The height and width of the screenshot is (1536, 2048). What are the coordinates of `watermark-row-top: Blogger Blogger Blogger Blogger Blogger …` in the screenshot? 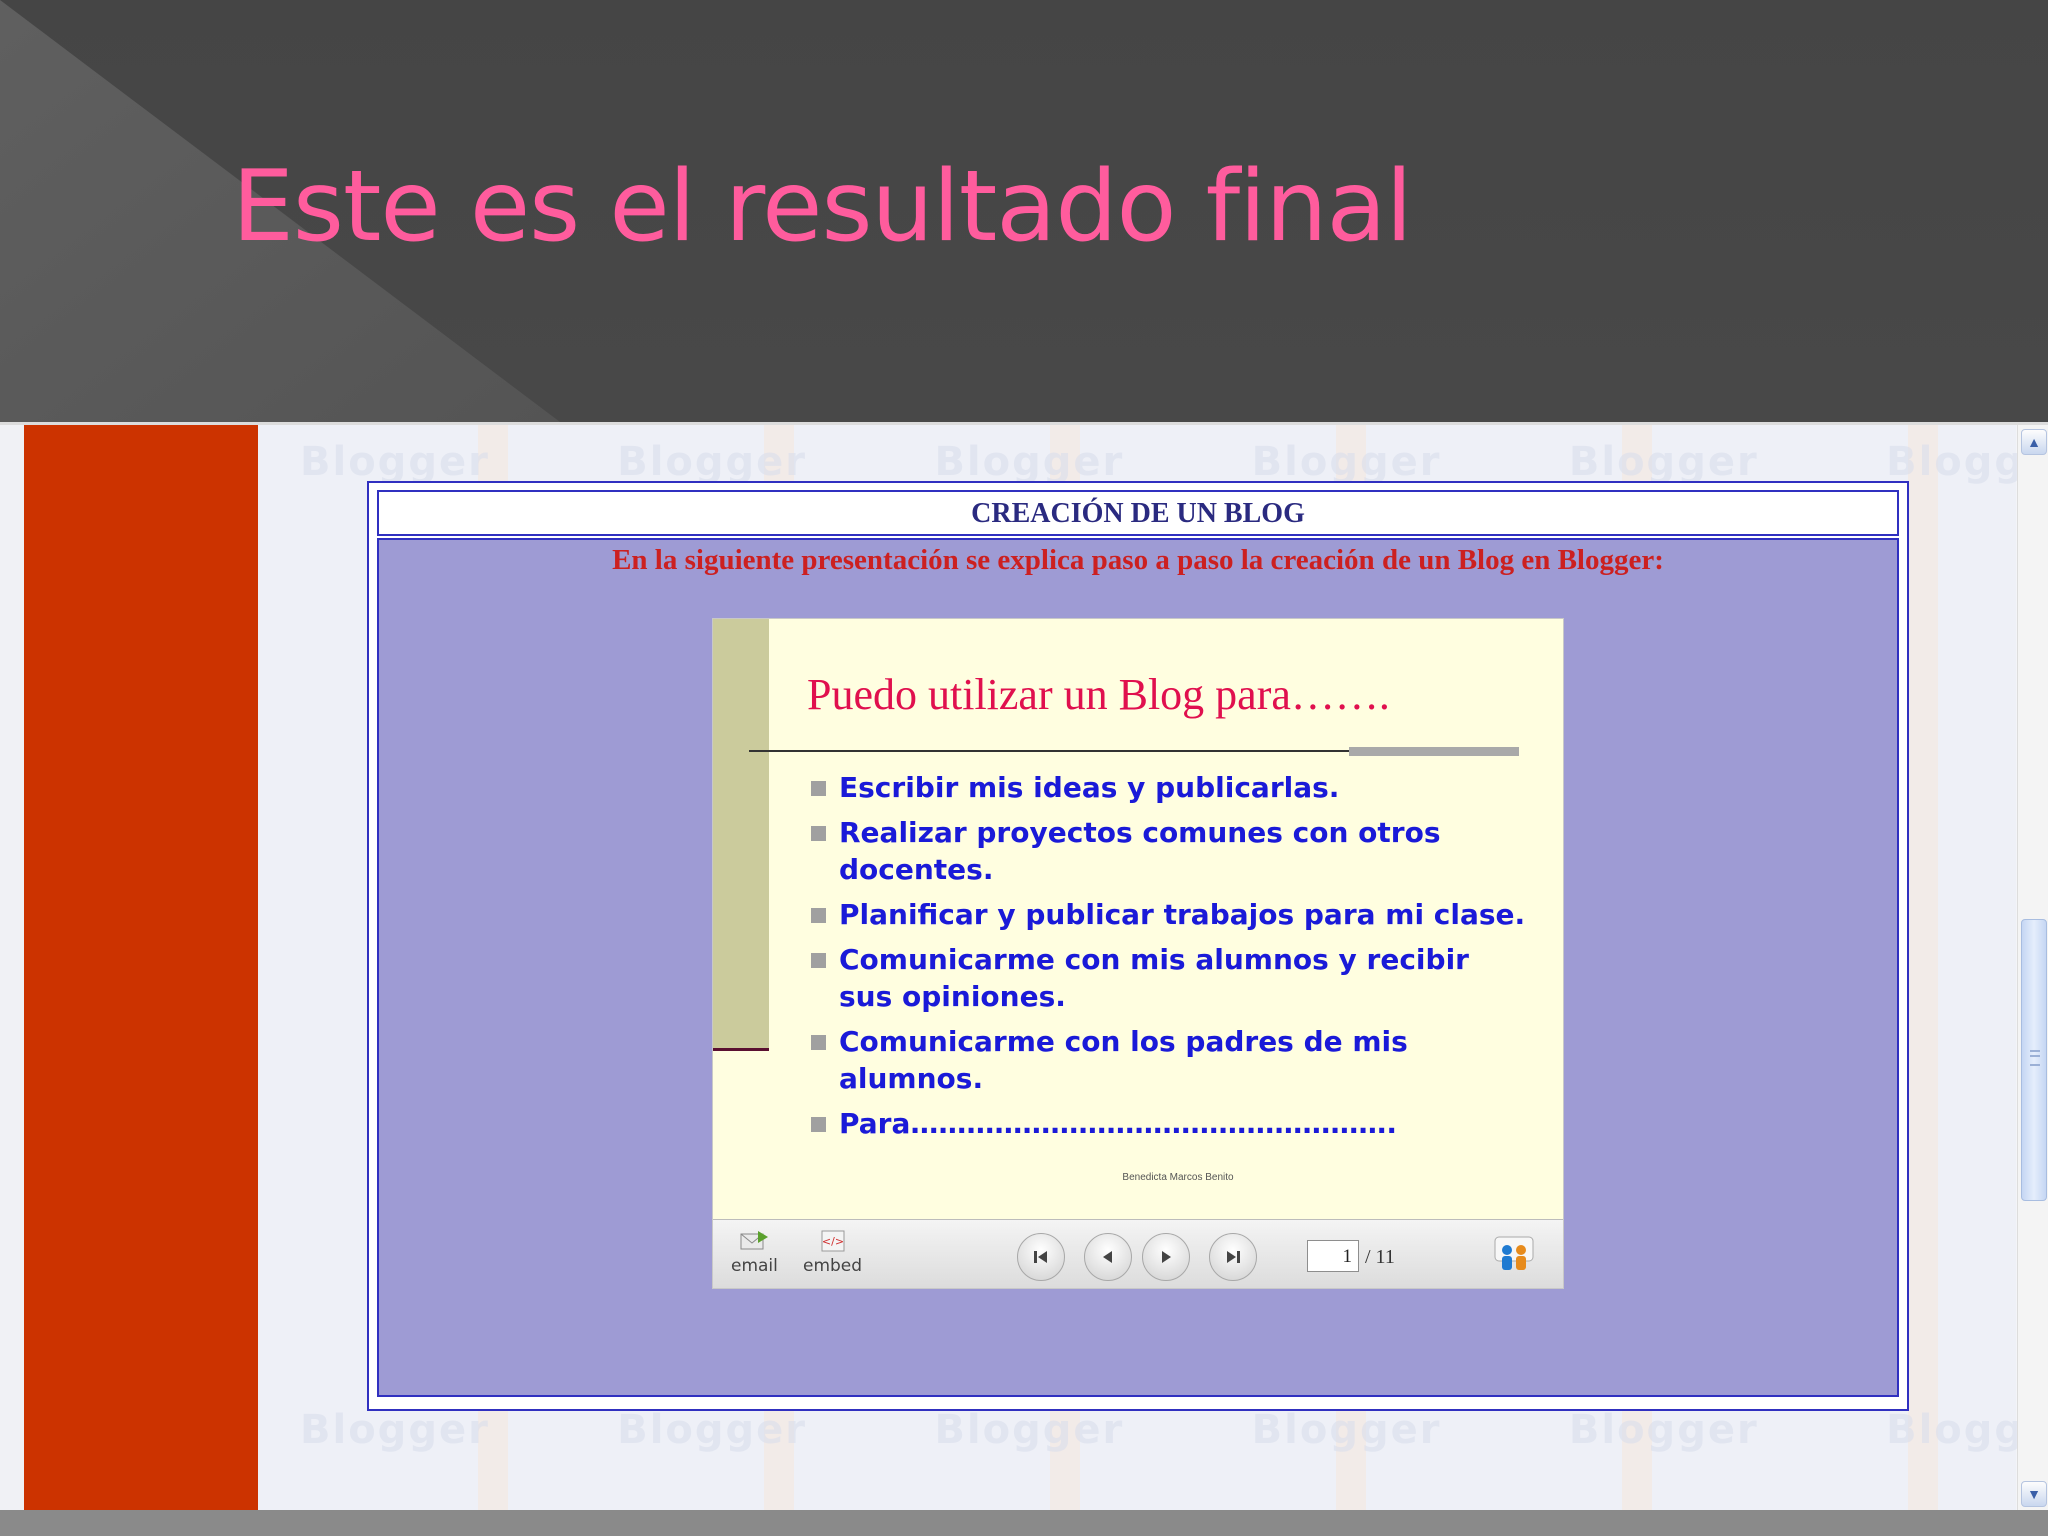 It's located at (1174, 462).